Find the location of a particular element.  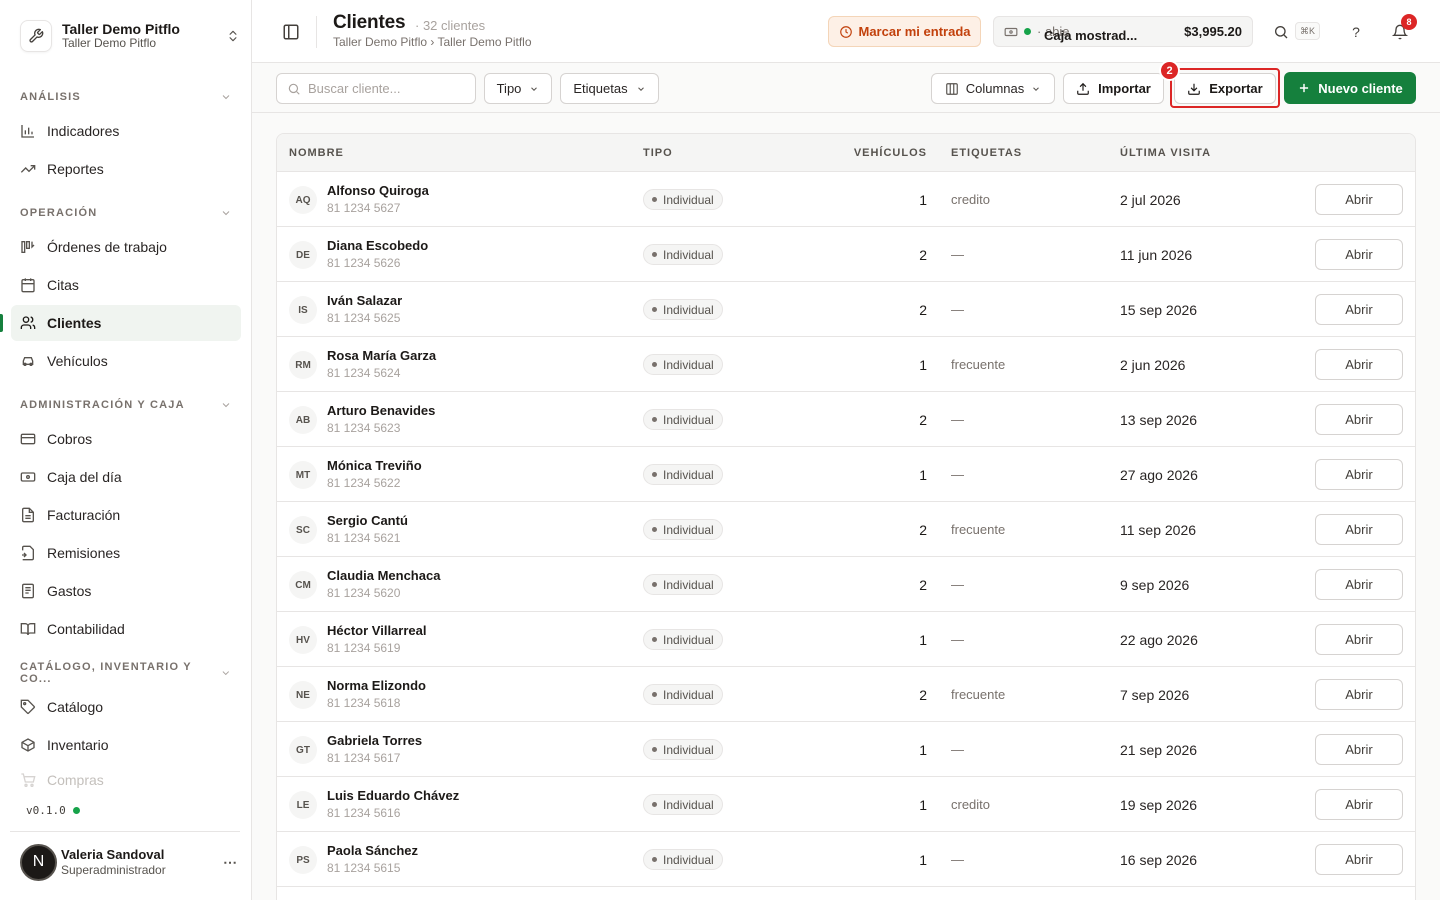

more-icon: ⋯ is located at coordinates (230, 862).